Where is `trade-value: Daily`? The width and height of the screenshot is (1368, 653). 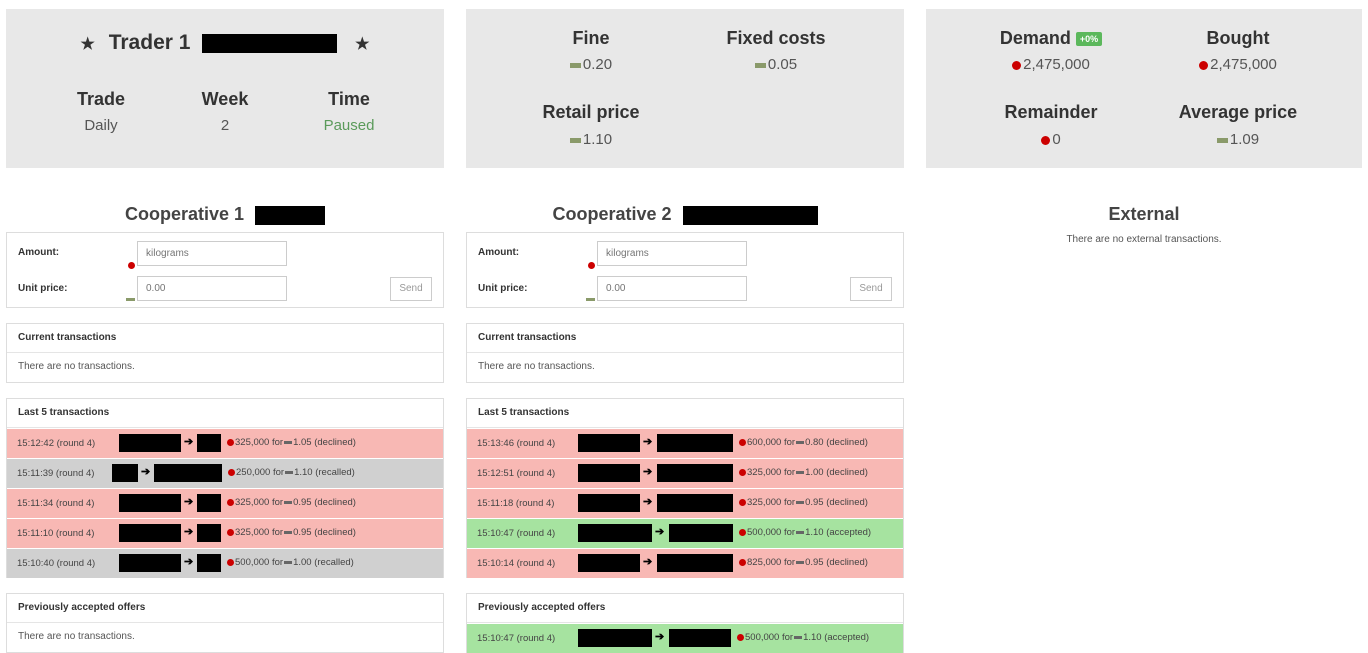
trade-value: Daily is located at coordinates (101, 125).